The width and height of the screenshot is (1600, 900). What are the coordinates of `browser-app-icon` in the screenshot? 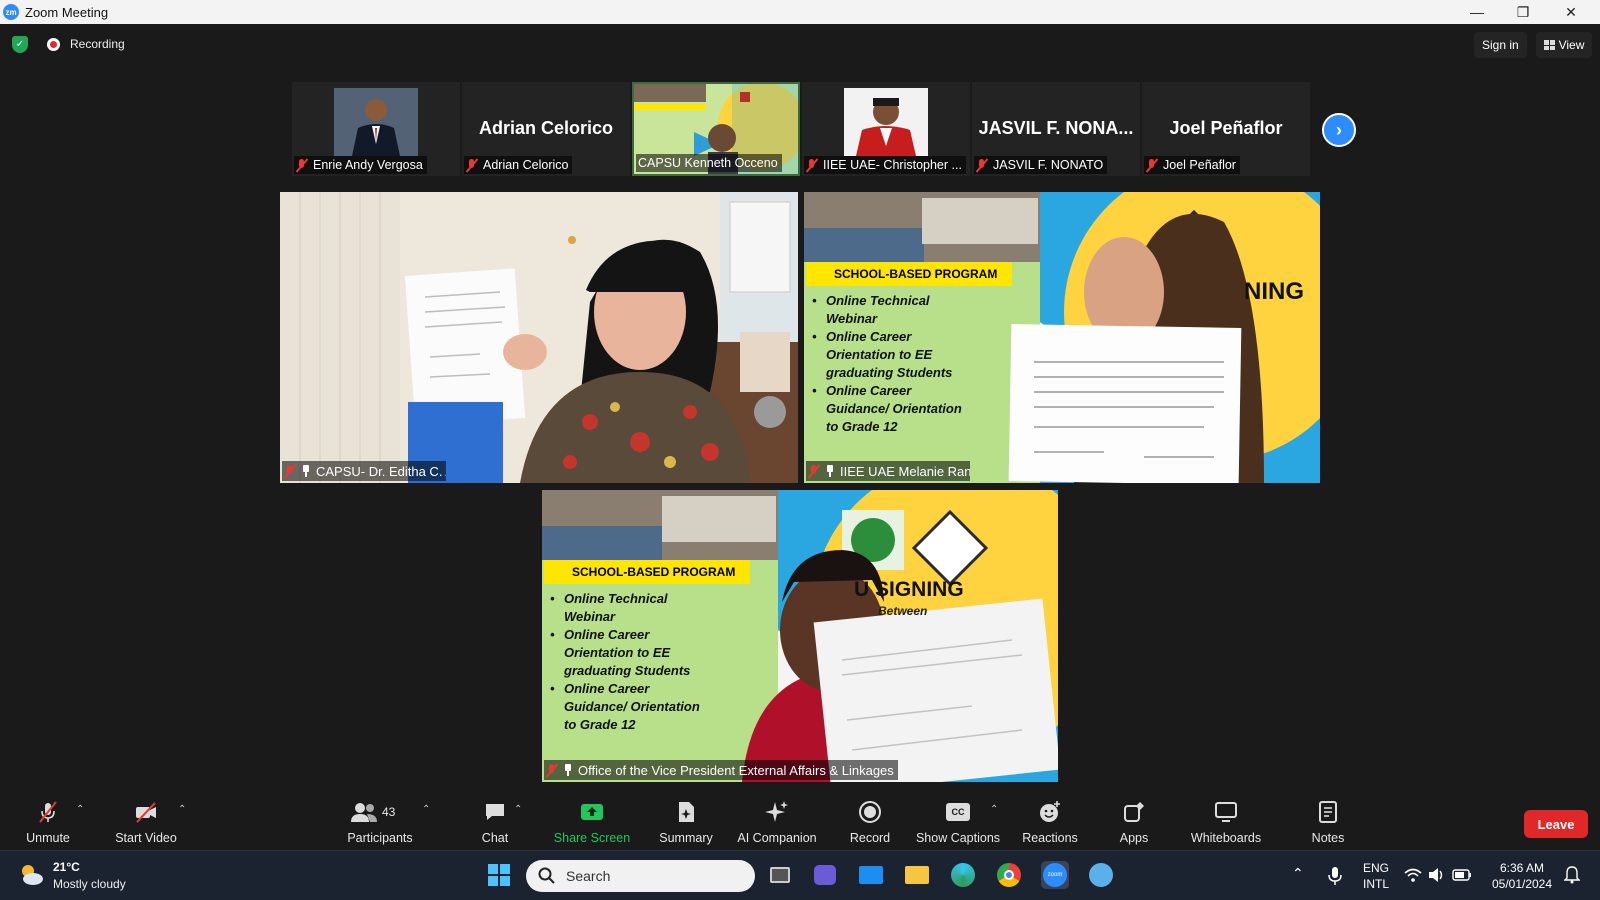 It's located at (1101, 875).